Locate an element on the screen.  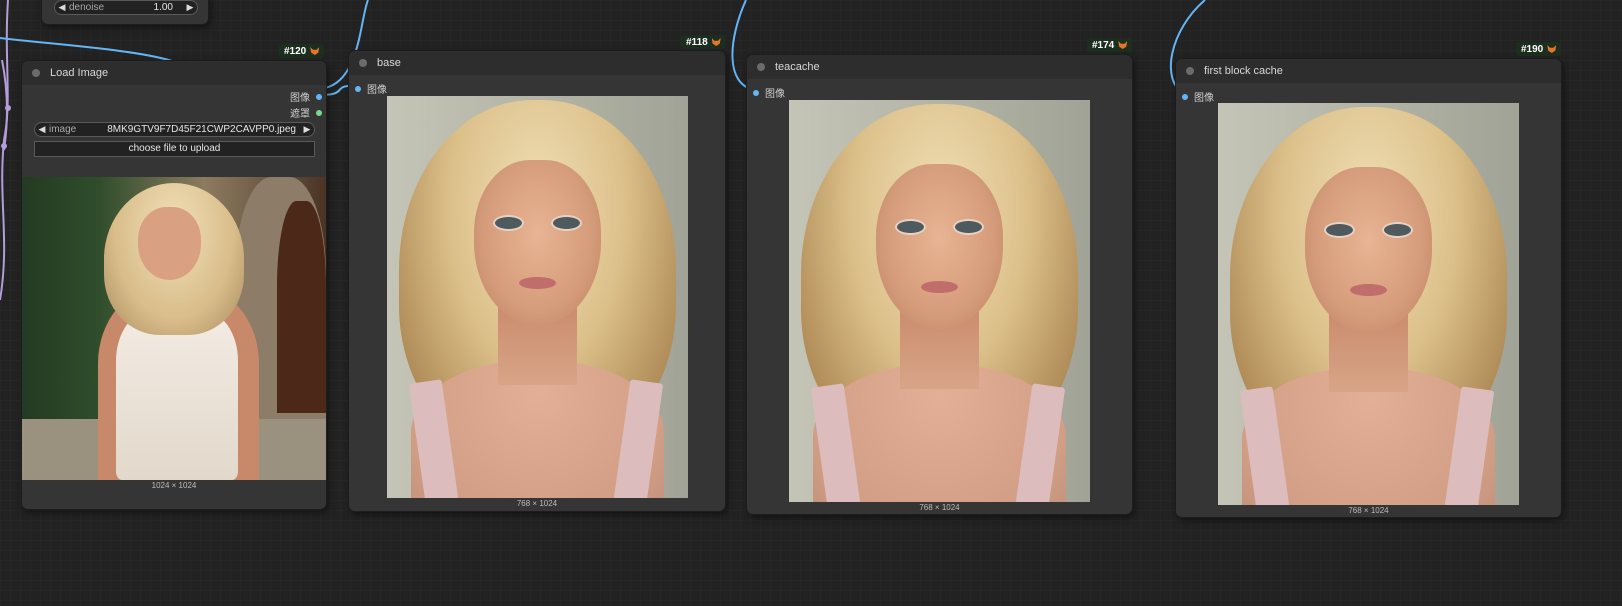
node-id-text: #190 is located at coordinates (1532, 49).